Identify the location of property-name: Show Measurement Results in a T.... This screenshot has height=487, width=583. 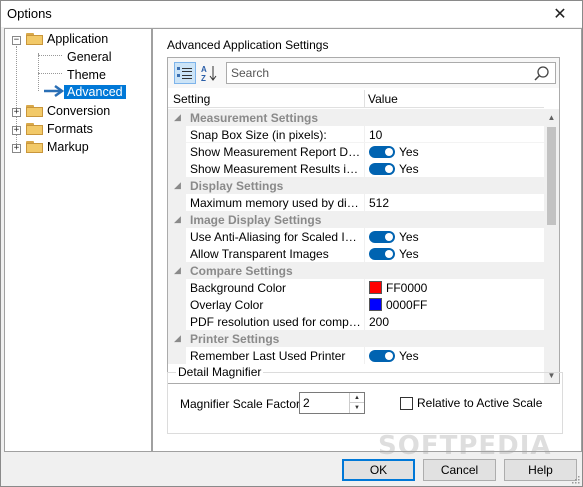
(276, 169).